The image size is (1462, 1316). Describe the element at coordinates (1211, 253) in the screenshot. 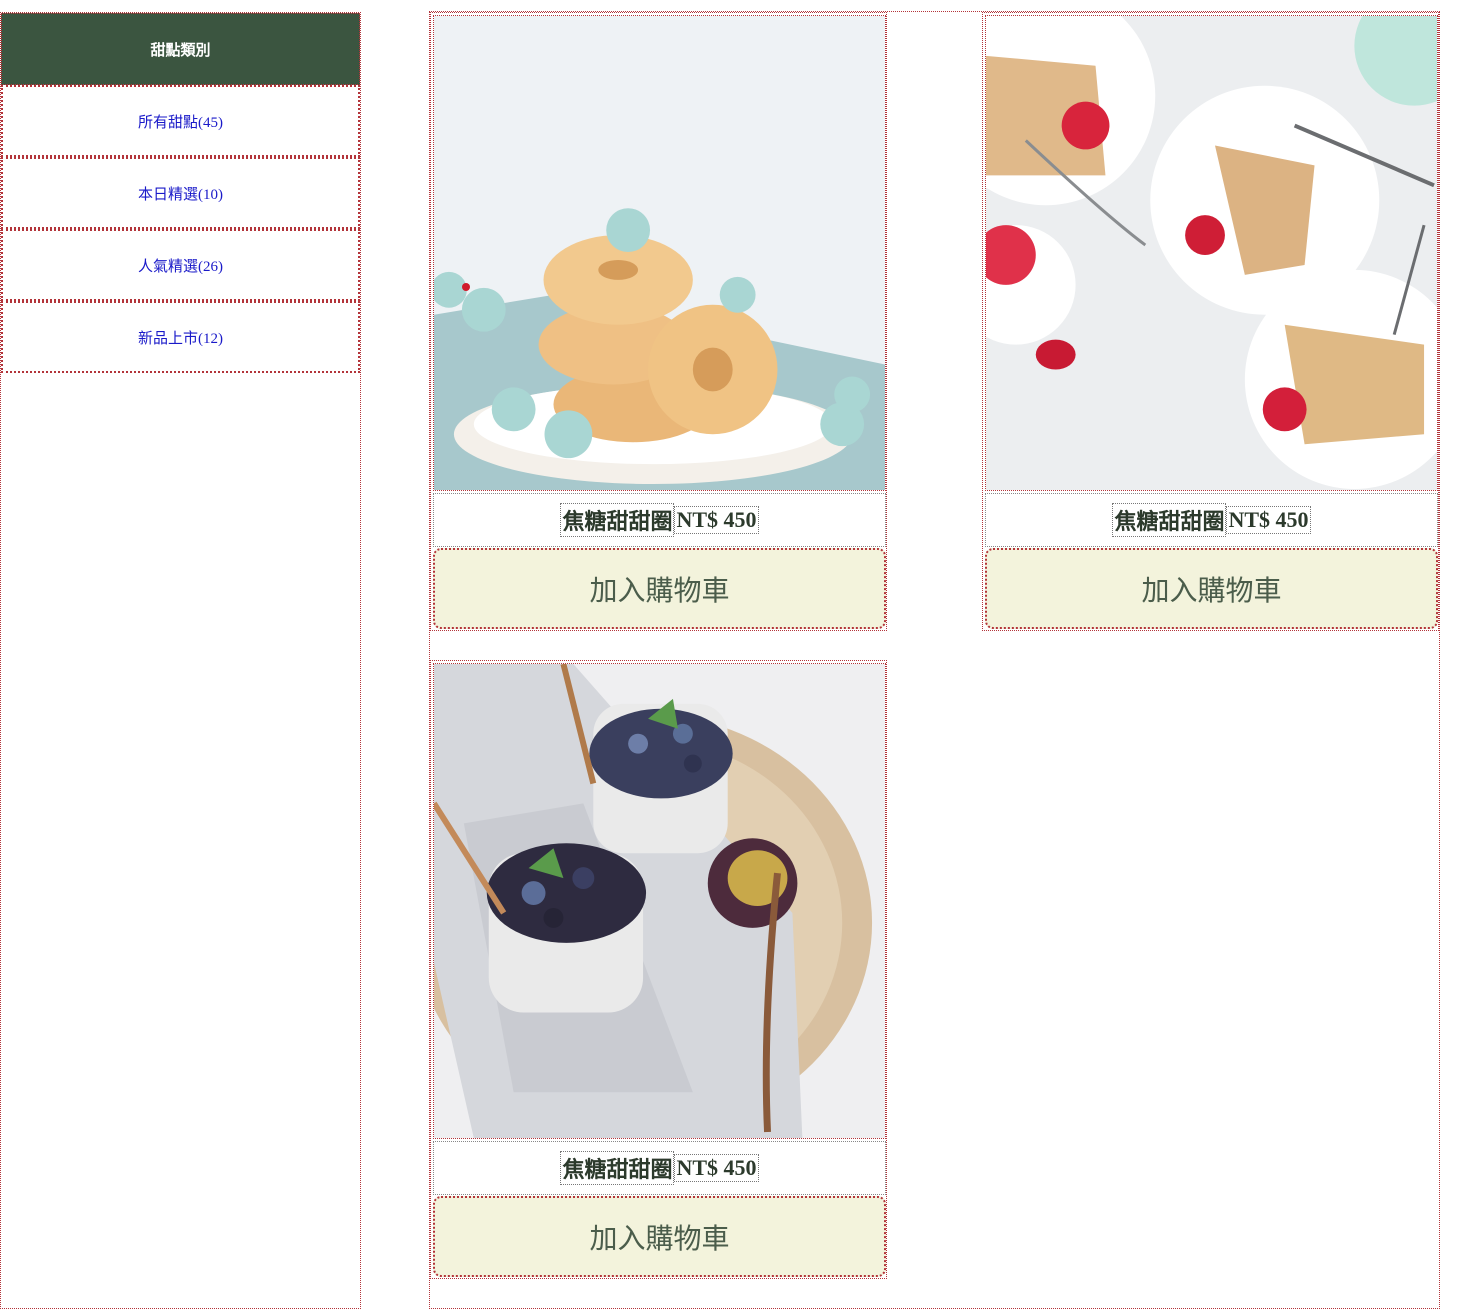

I see `berry-cake-photo` at that location.